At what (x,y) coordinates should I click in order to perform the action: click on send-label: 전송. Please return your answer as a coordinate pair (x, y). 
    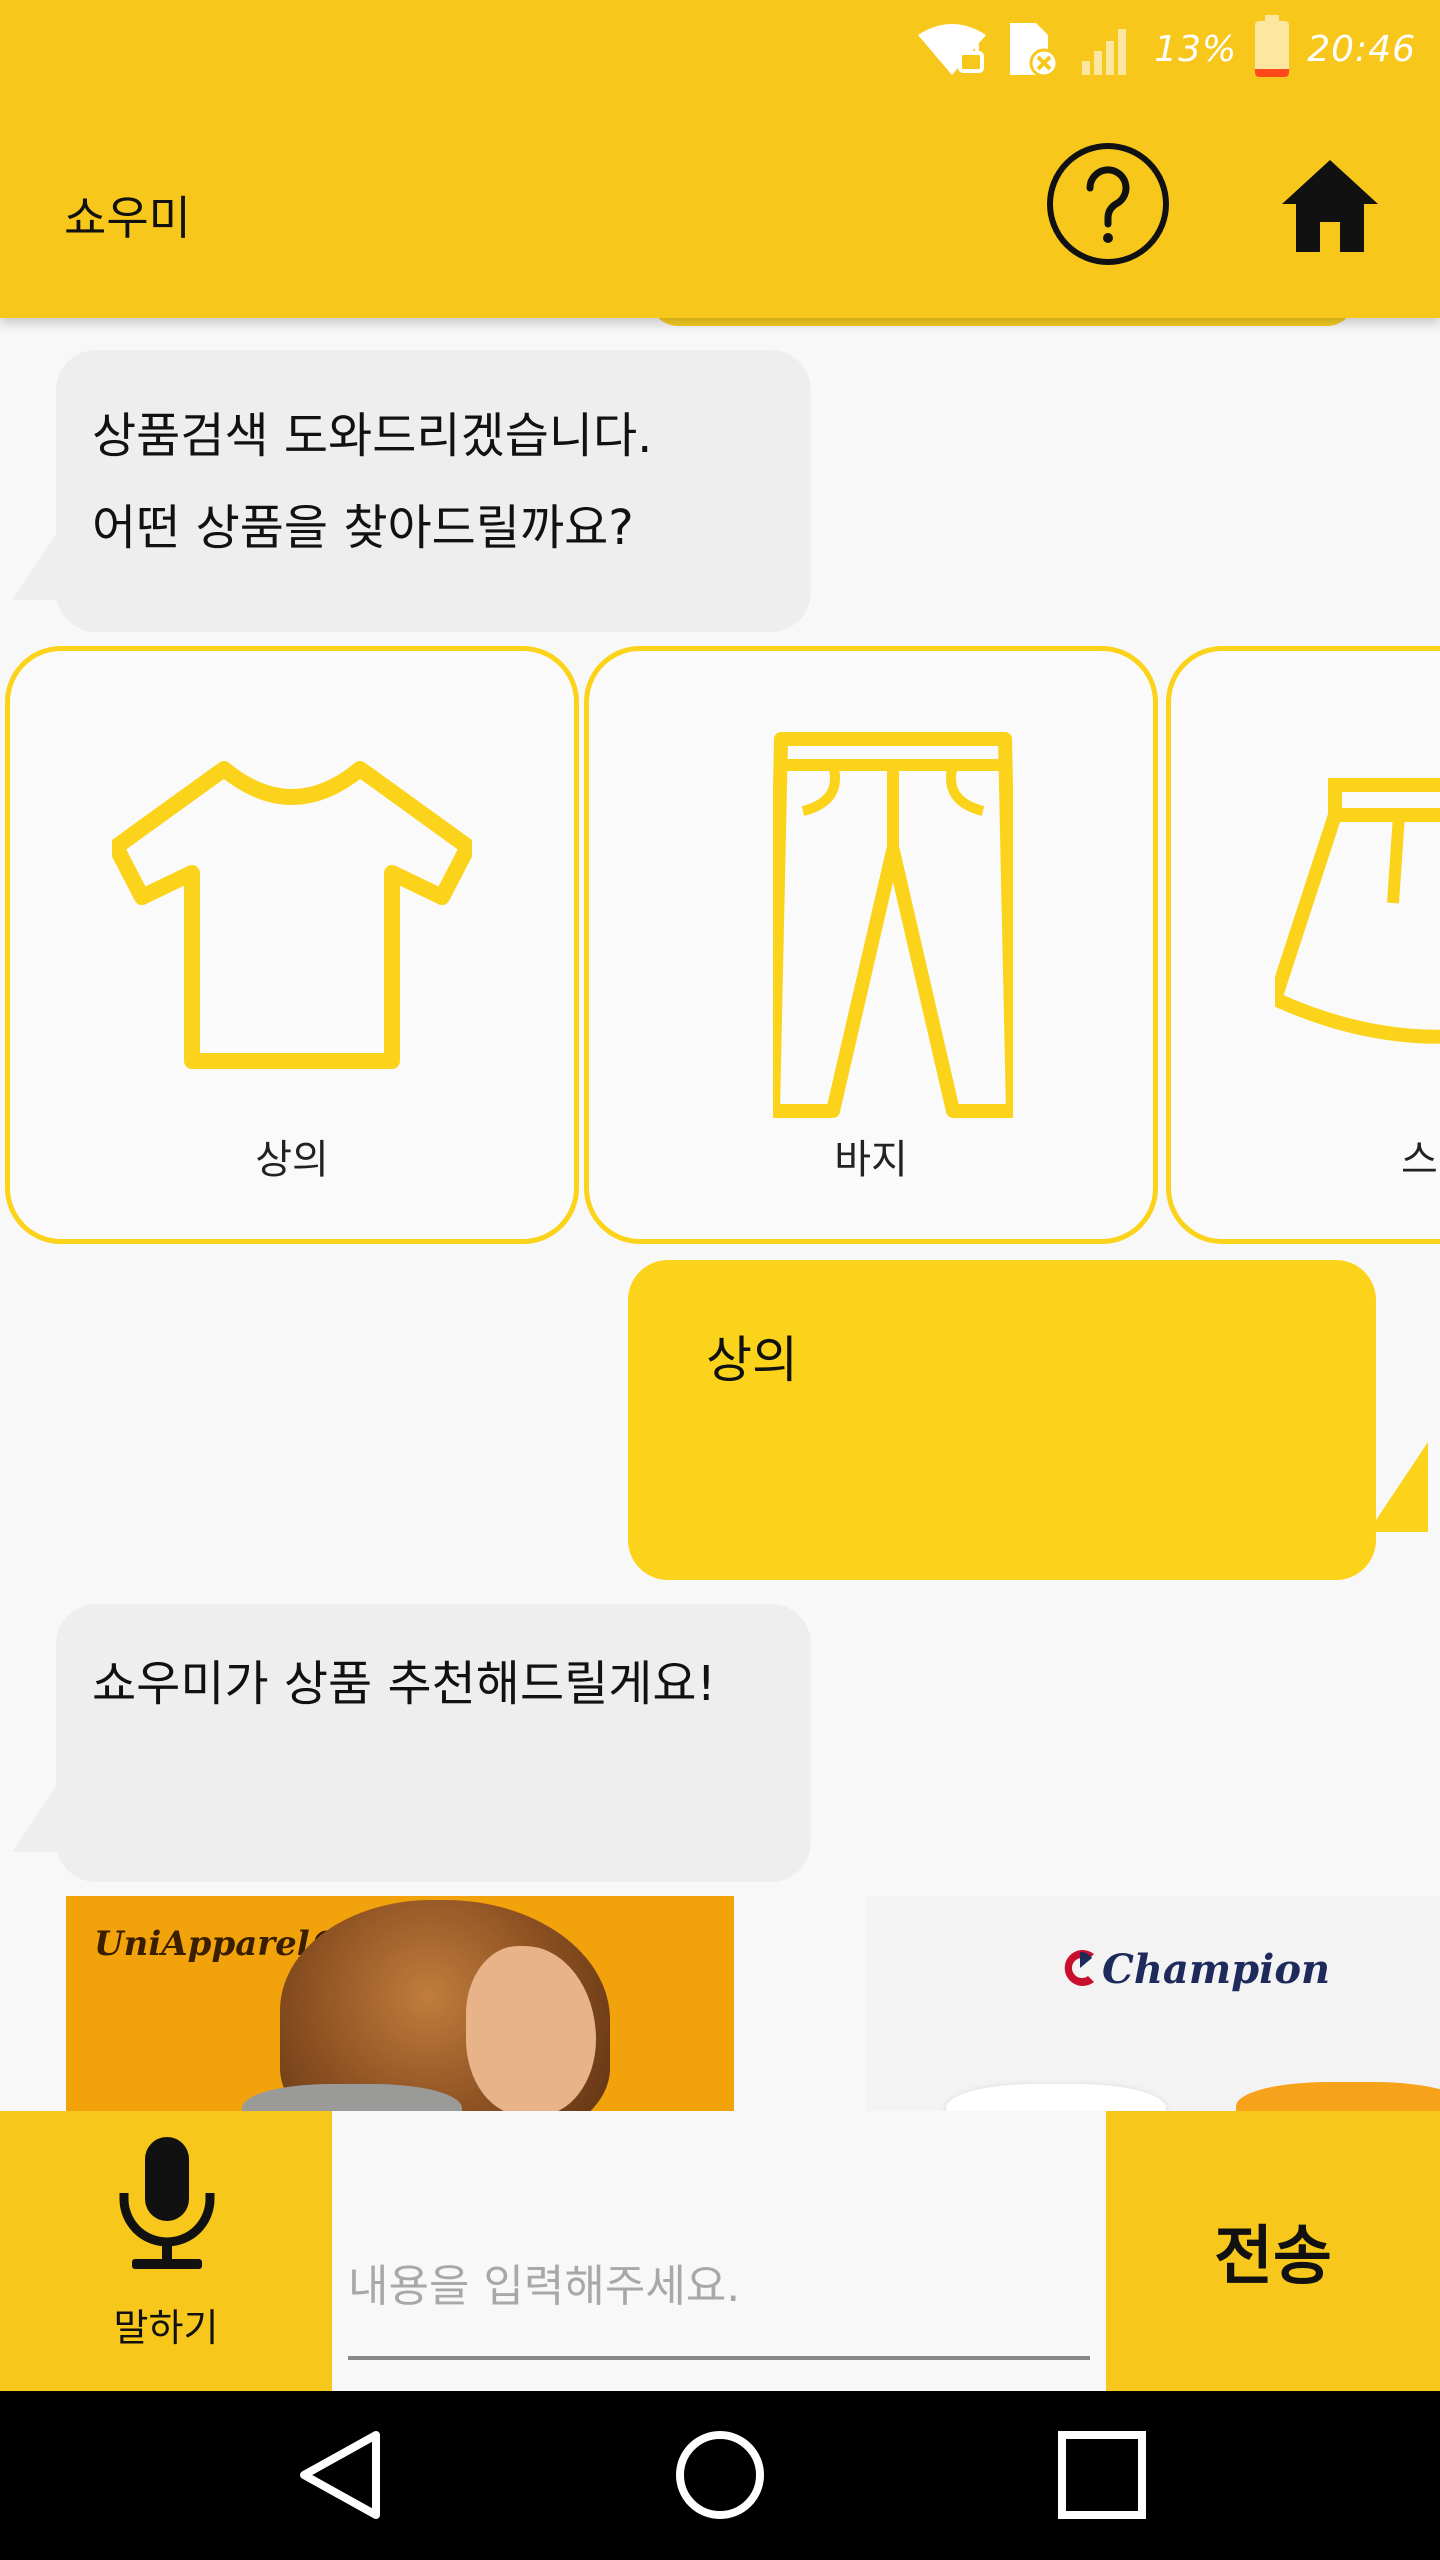
    Looking at the image, I should click on (1273, 2257).